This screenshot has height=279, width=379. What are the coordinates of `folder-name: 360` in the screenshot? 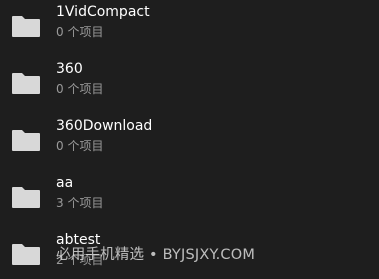 It's located at (69, 69).